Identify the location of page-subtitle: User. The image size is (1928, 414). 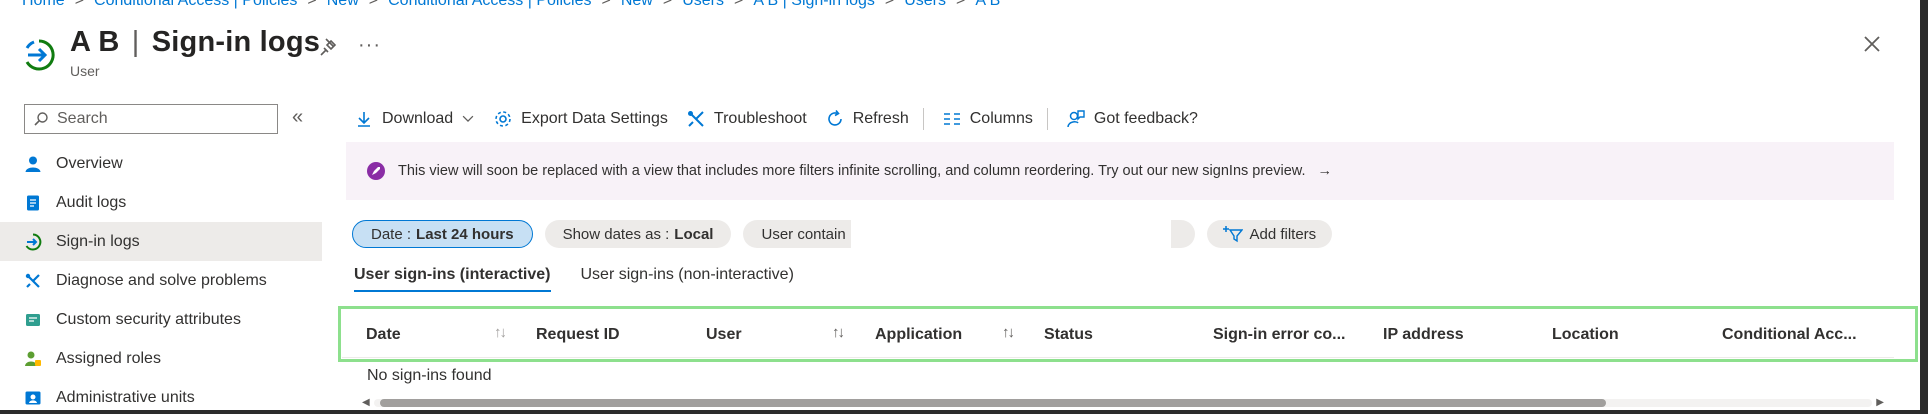
(85, 71).